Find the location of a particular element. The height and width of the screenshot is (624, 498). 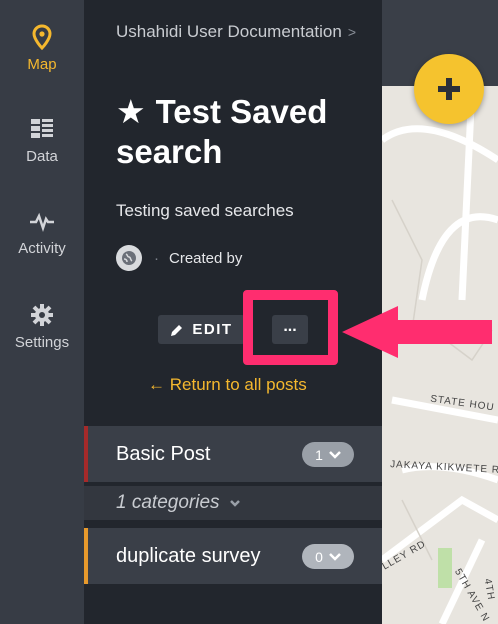

nav-item-settings: Settings is located at coordinates (42, 326).